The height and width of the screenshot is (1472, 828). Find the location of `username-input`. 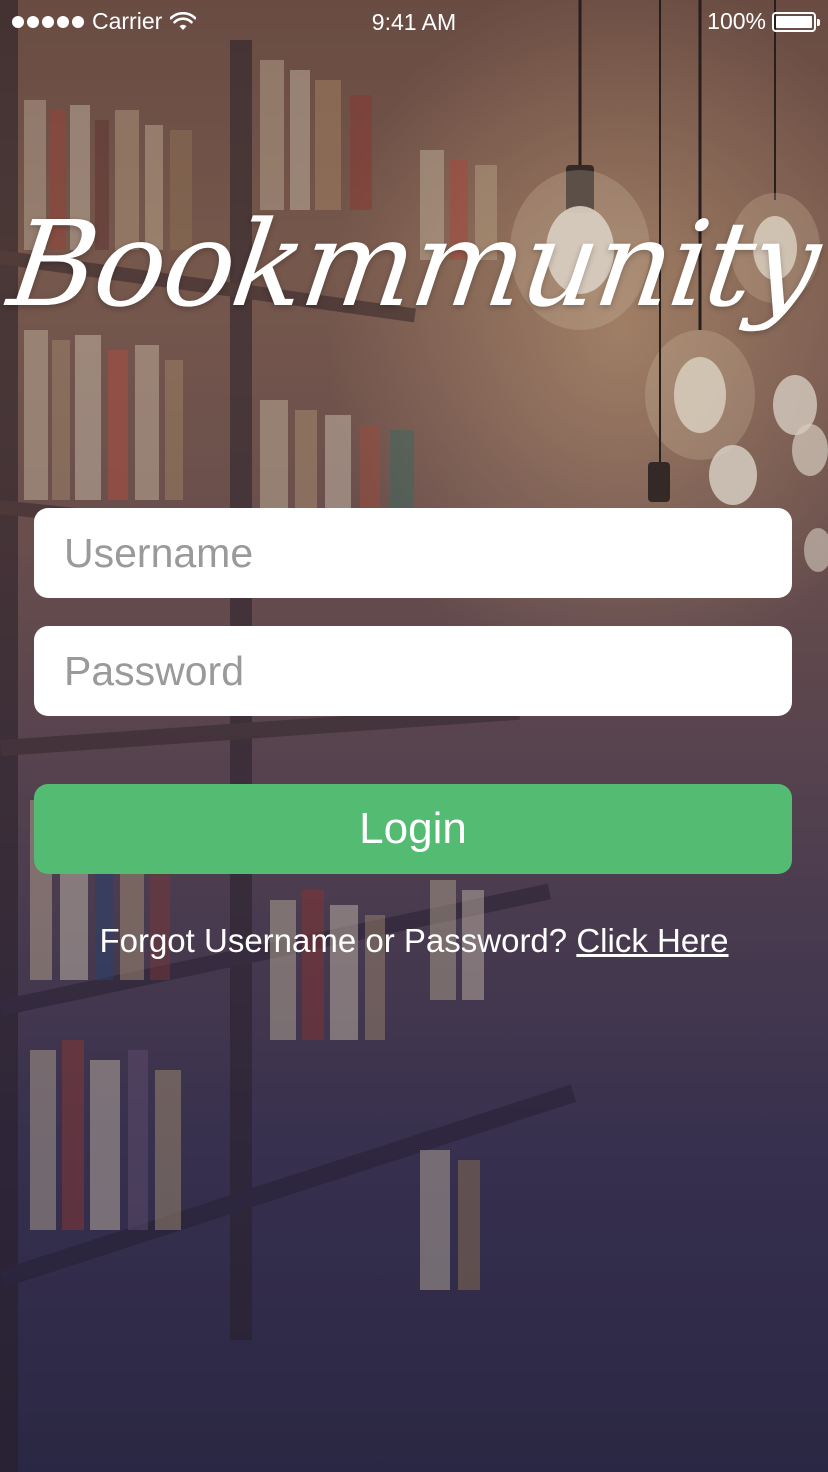

username-input is located at coordinates (413, 553).